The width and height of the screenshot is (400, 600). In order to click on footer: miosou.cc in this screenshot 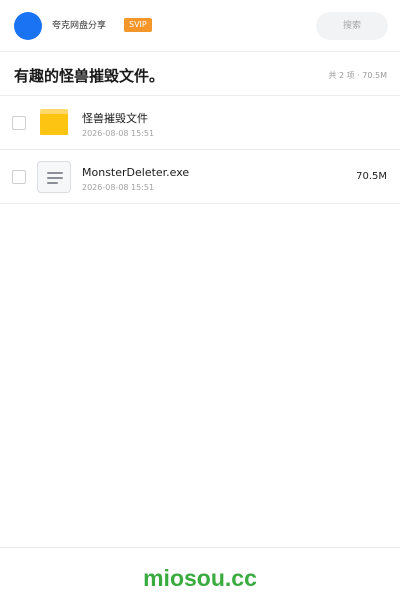, I will do `click(200, 573)`.